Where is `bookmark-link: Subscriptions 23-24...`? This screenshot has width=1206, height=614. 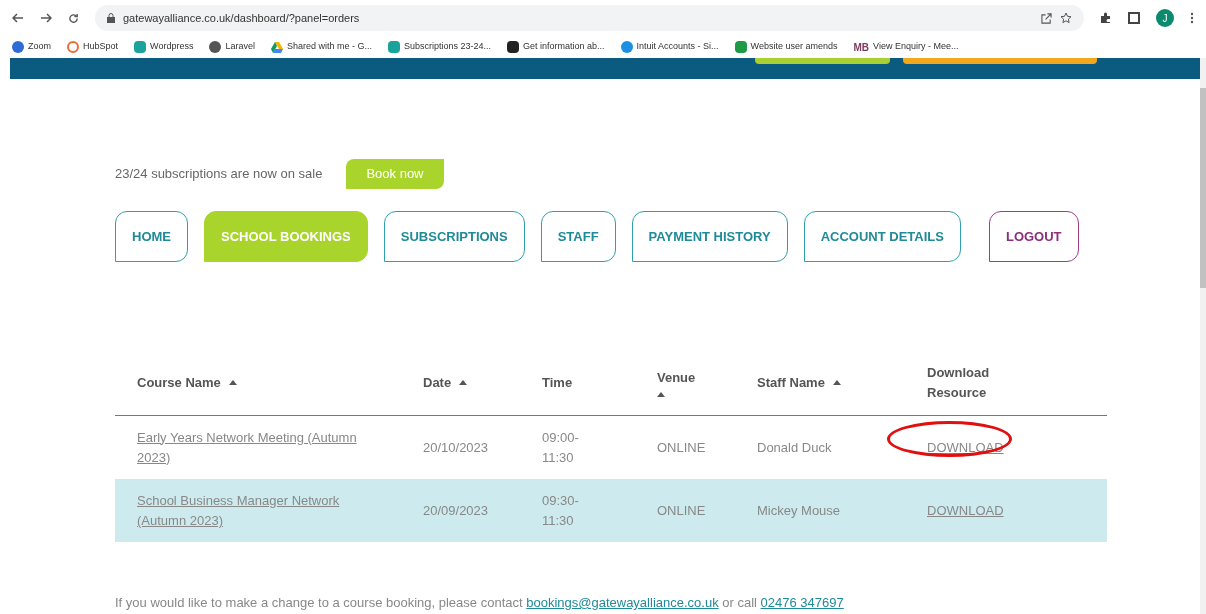
bookmark-link: Subscriptions 23-24... is located at coordinates (447, 47).